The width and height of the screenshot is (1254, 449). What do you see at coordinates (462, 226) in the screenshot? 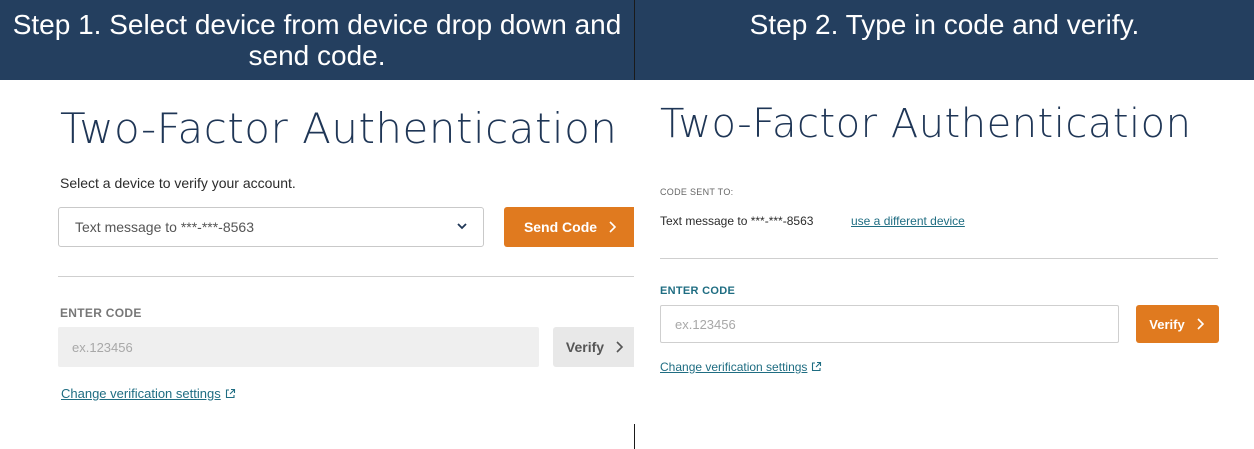
I see `chevron-down-icon` at bounding box center [462, 226].